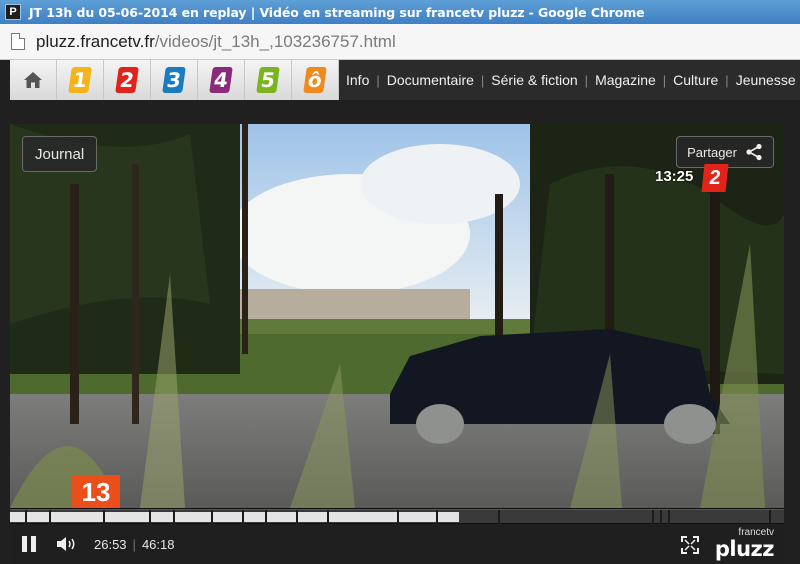 The width and height of the screenshot is (800, 564). I want to click on channel-logo-1: 1, so click(80, 80).